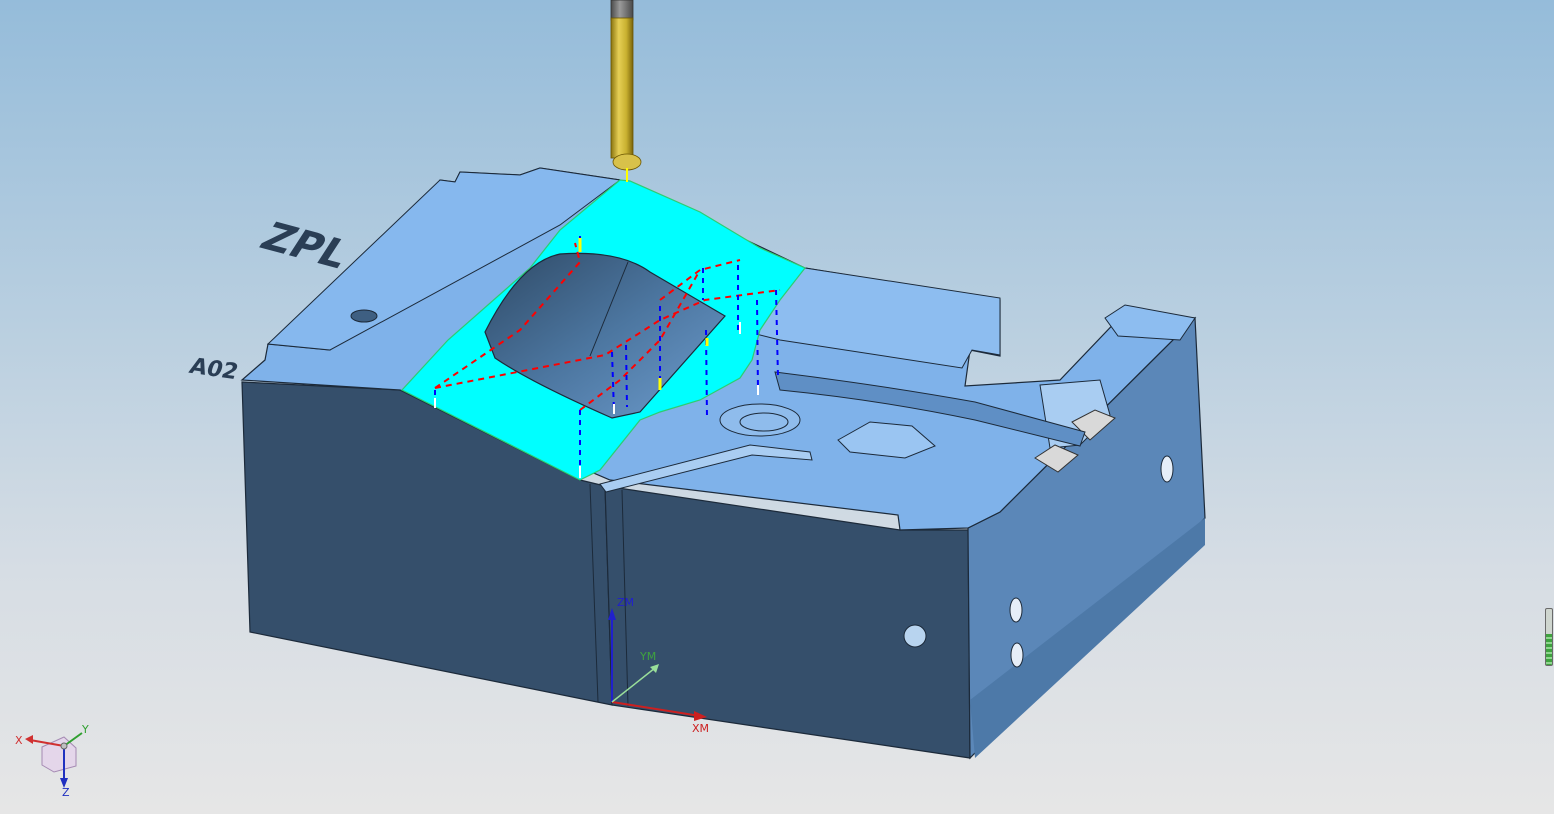 The image size is (1554, 814). What do you see at coordinates (306, 245) in the screenshot?
I see `engraving-zpl: ZPL` at bounding box center [306, 245].